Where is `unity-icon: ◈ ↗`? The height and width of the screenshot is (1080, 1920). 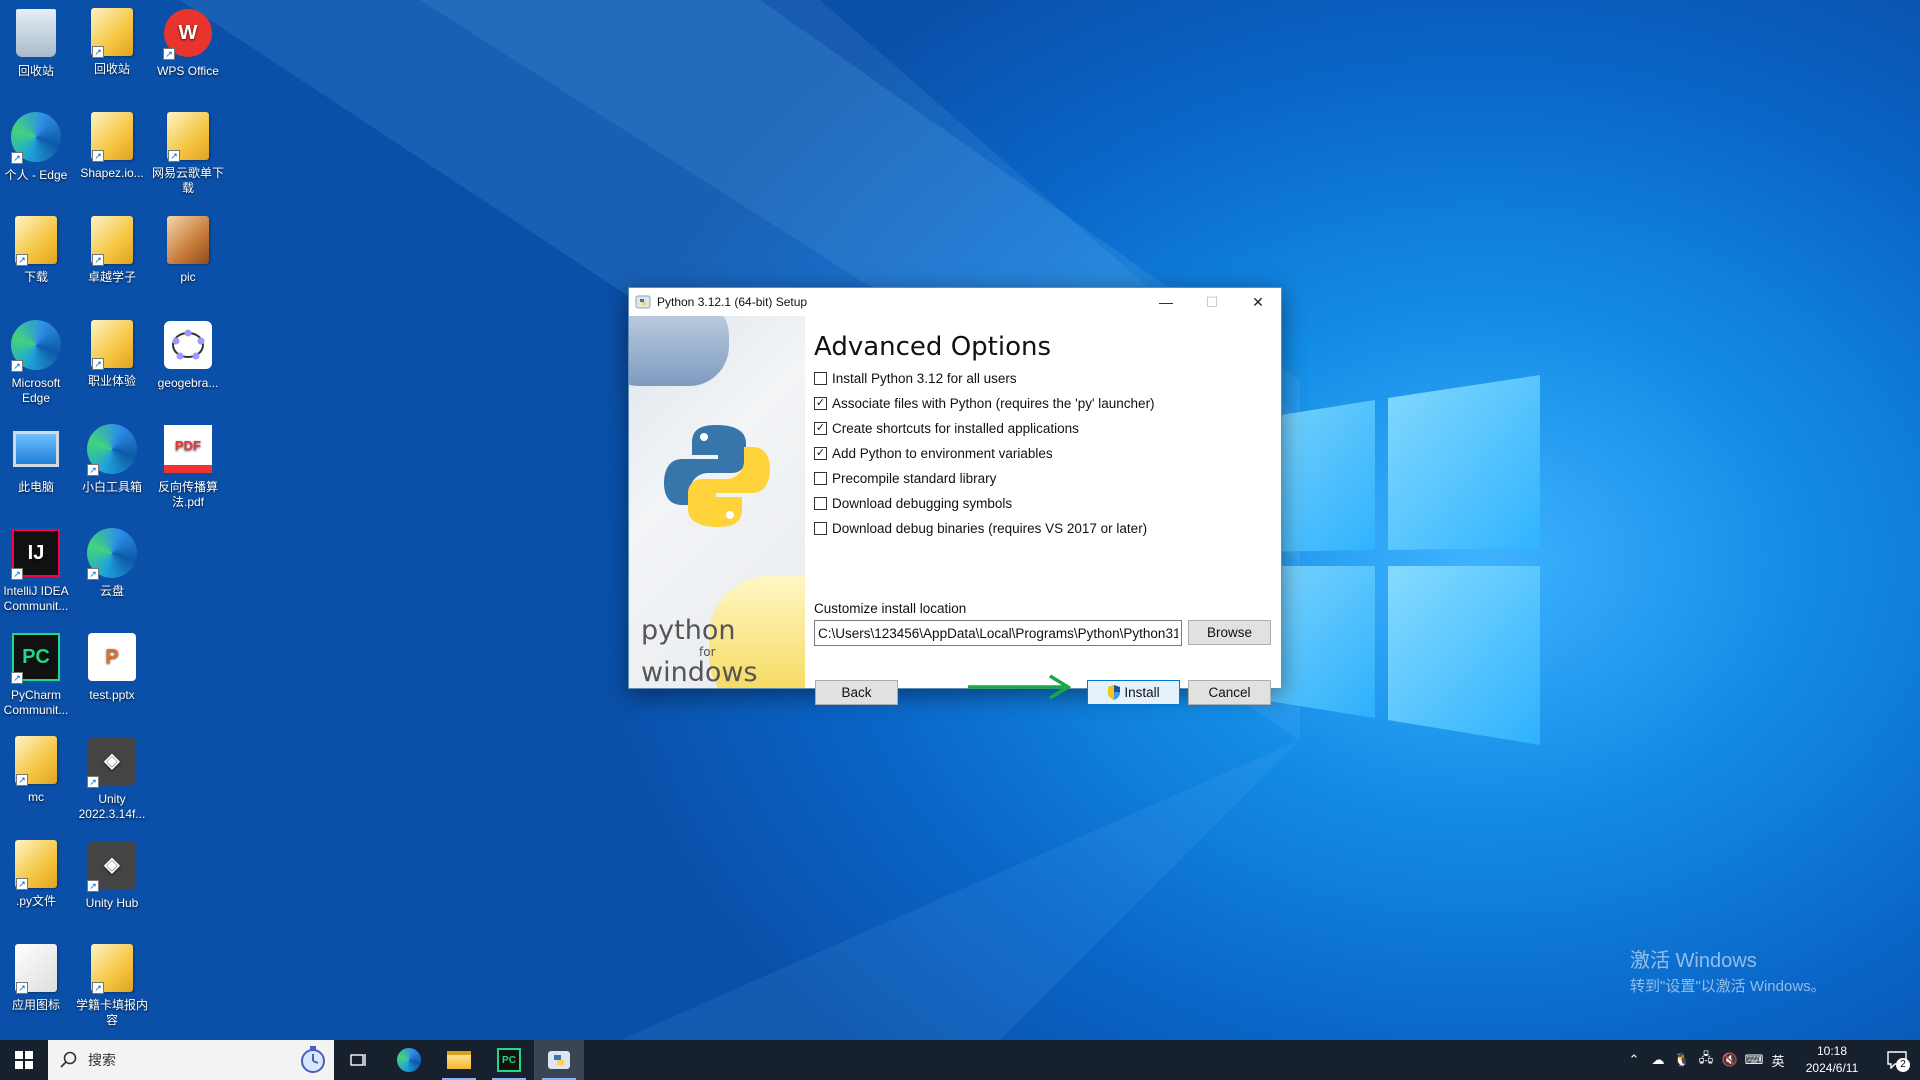
unity-icon: ◈ ↗ is located at coordinates (112, 761).